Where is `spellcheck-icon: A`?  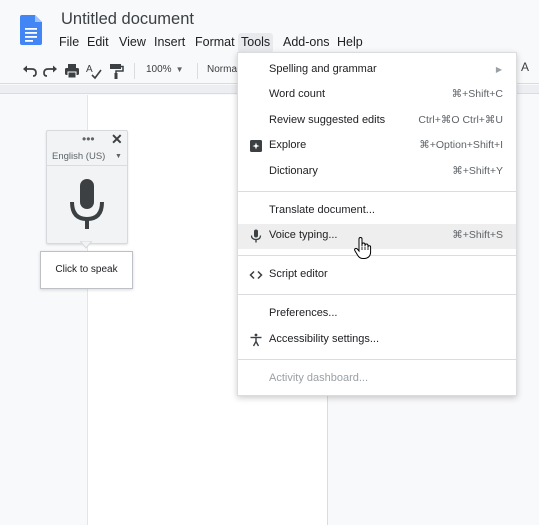
spellcheck-icon: A is located at coordinates (93, 71).